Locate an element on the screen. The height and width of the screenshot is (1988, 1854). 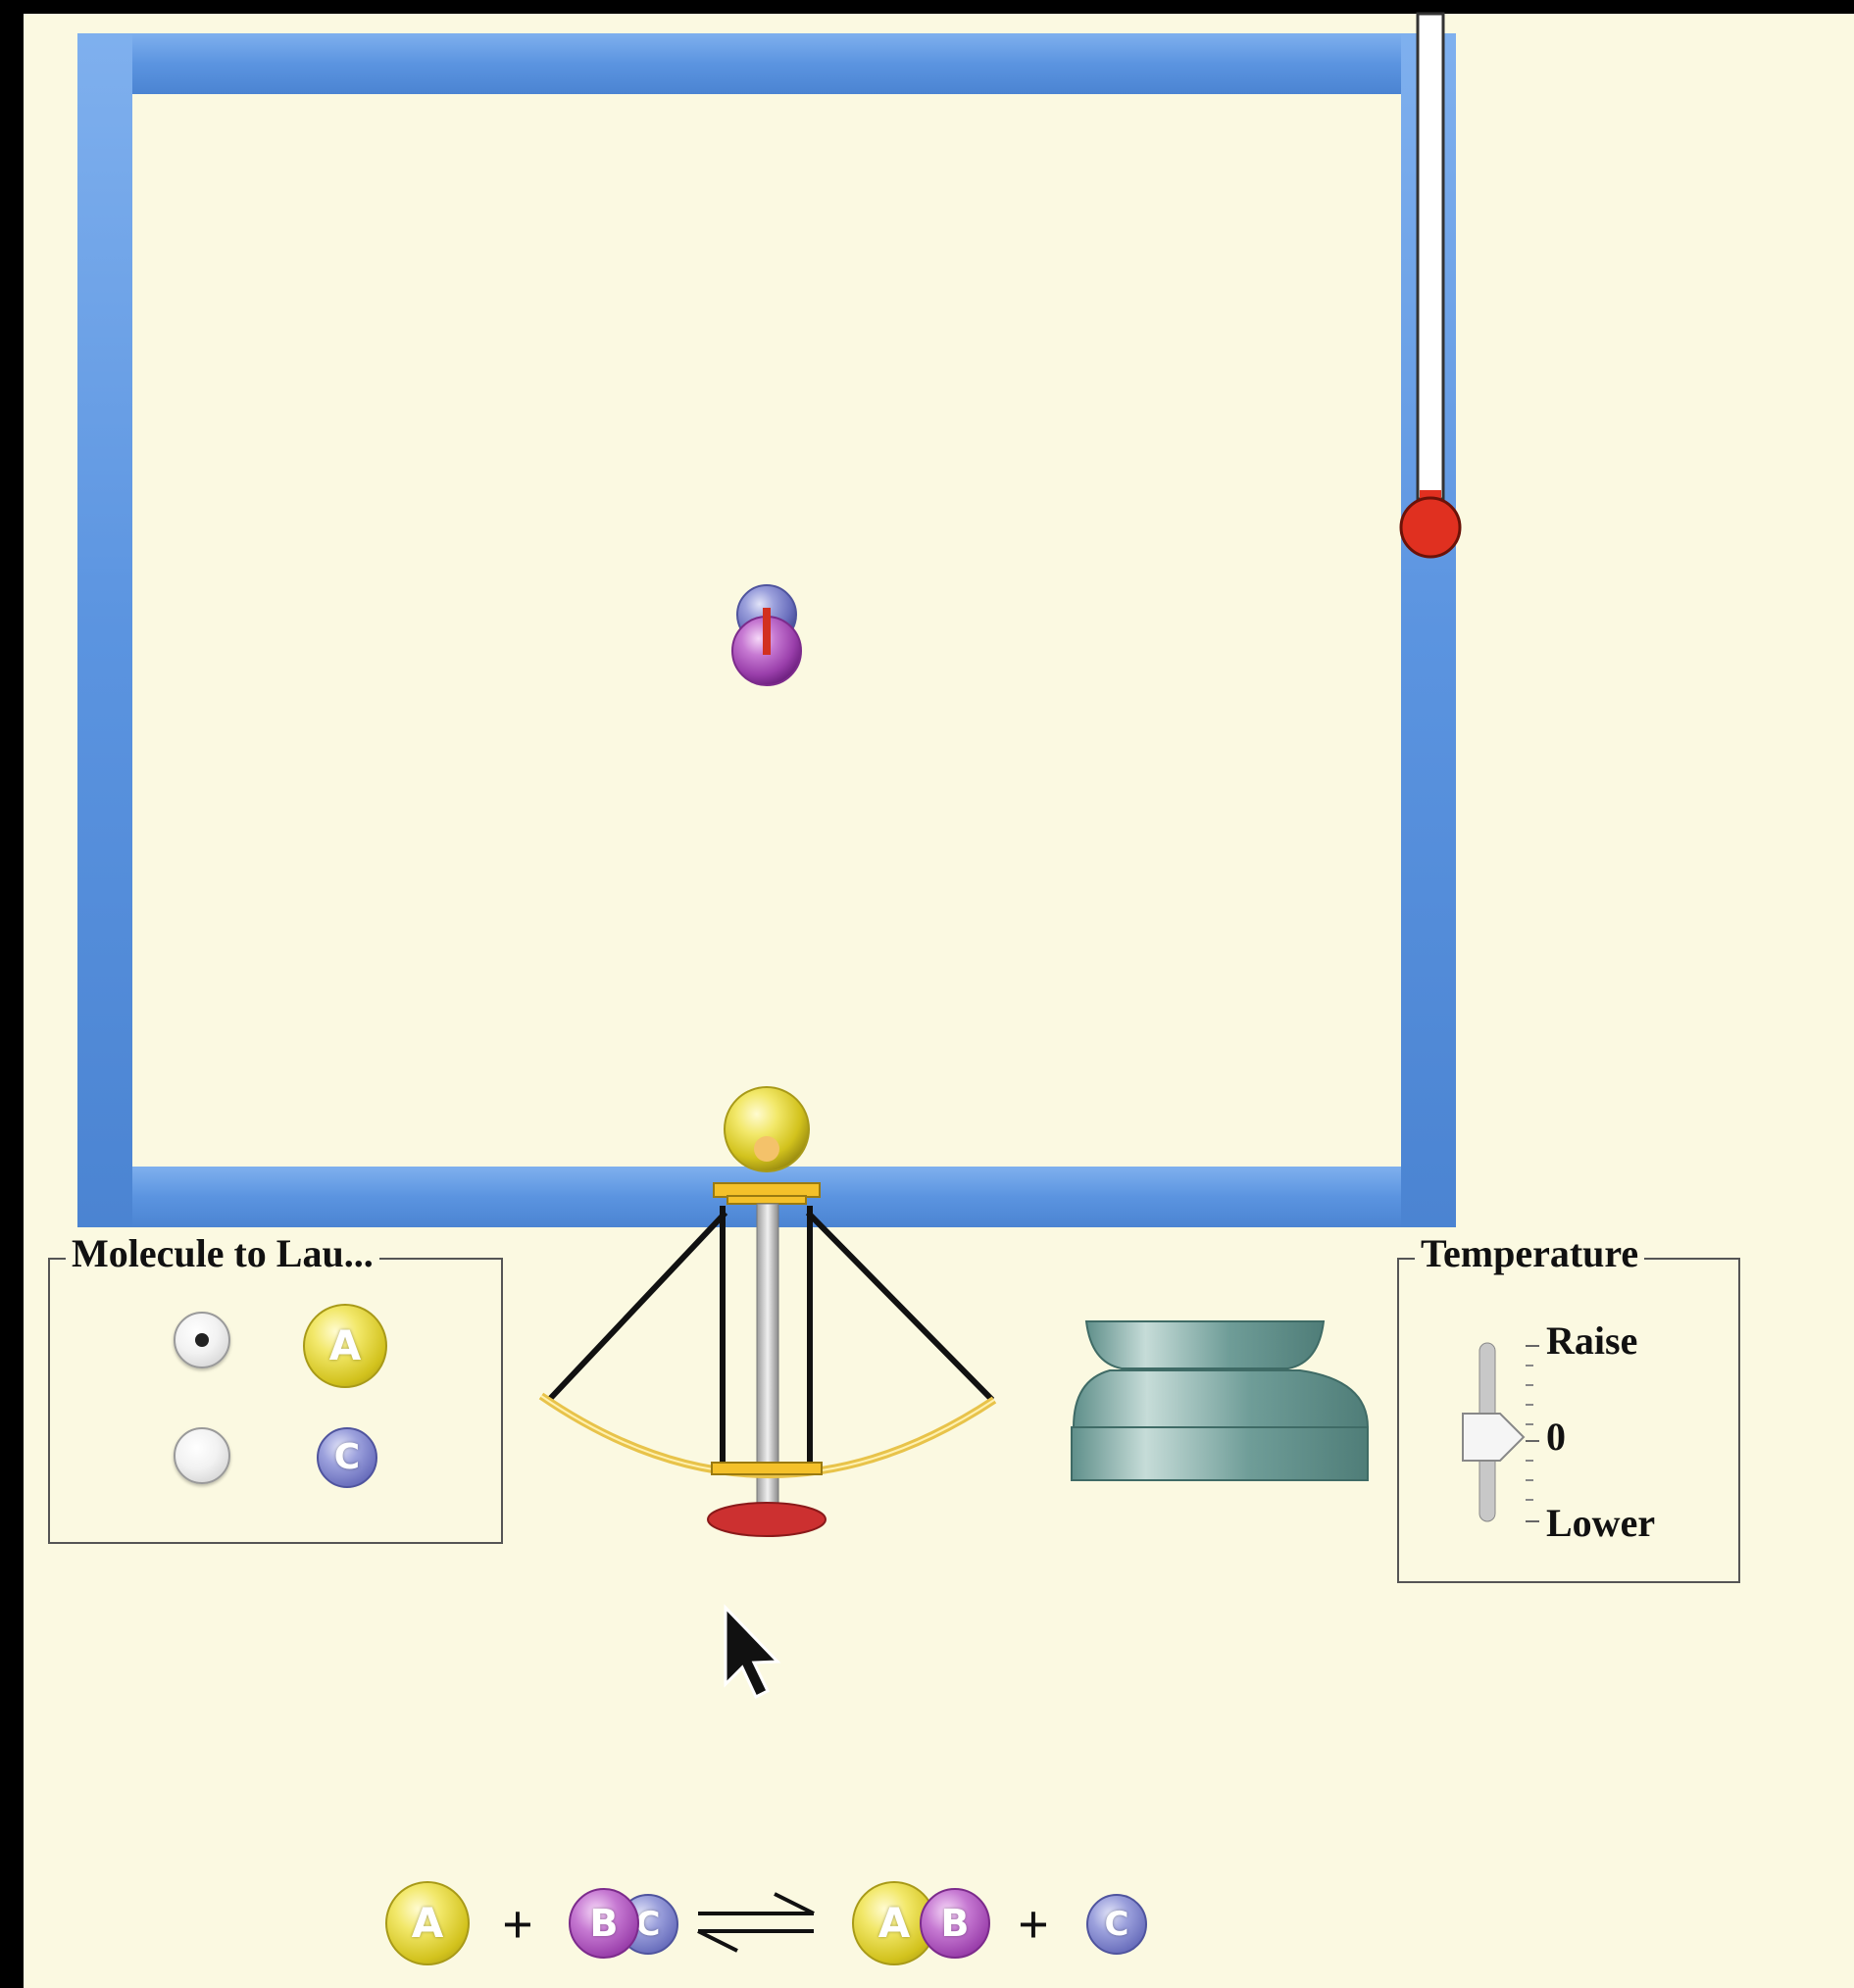
reaction-reactant-a: A is located at coordinates (427, 1923).